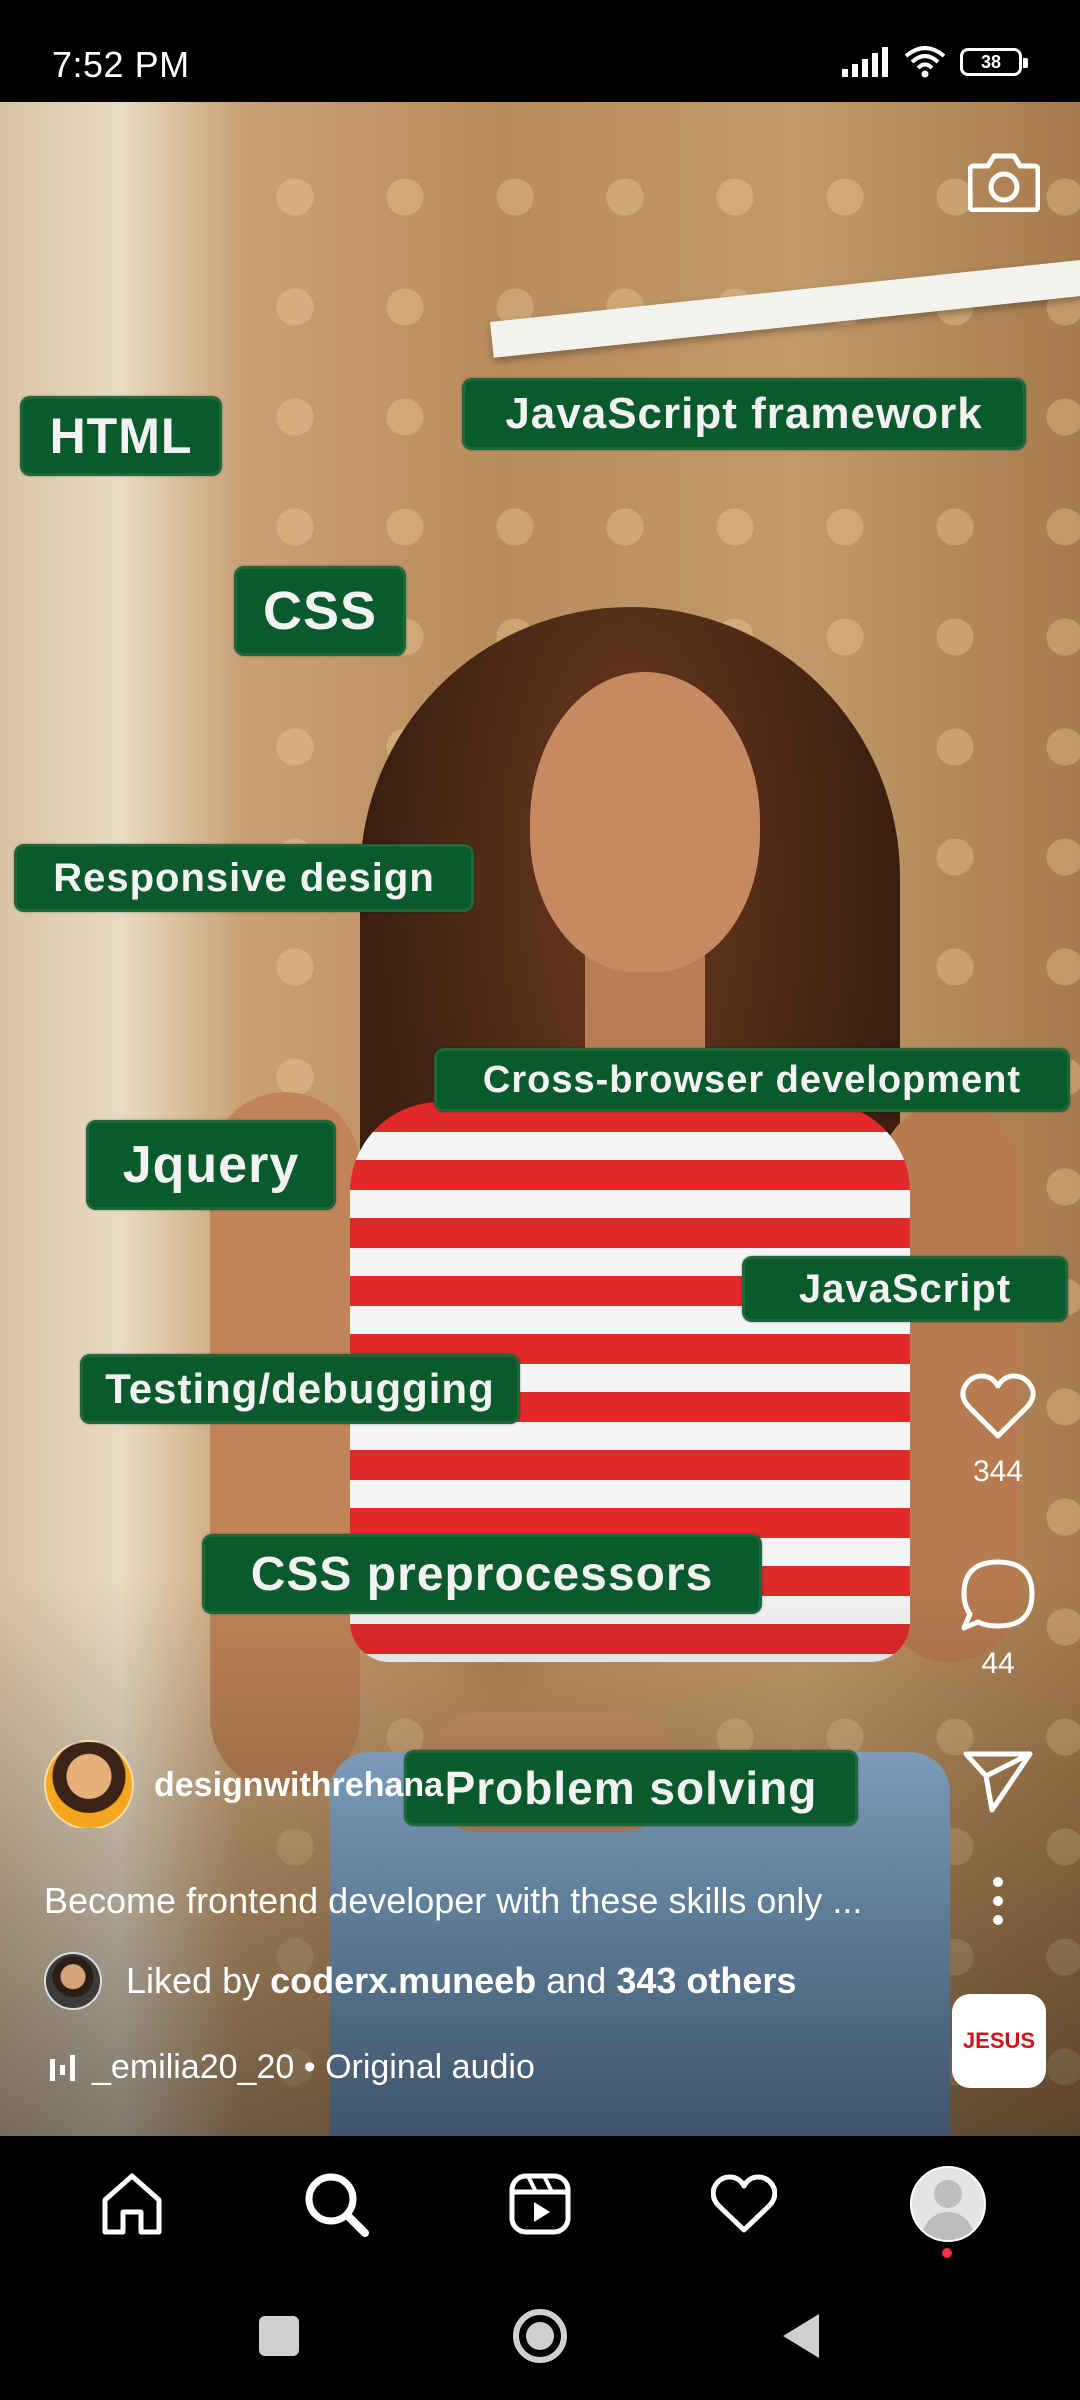  I want to click on nav-activity, so click(744, 2204).